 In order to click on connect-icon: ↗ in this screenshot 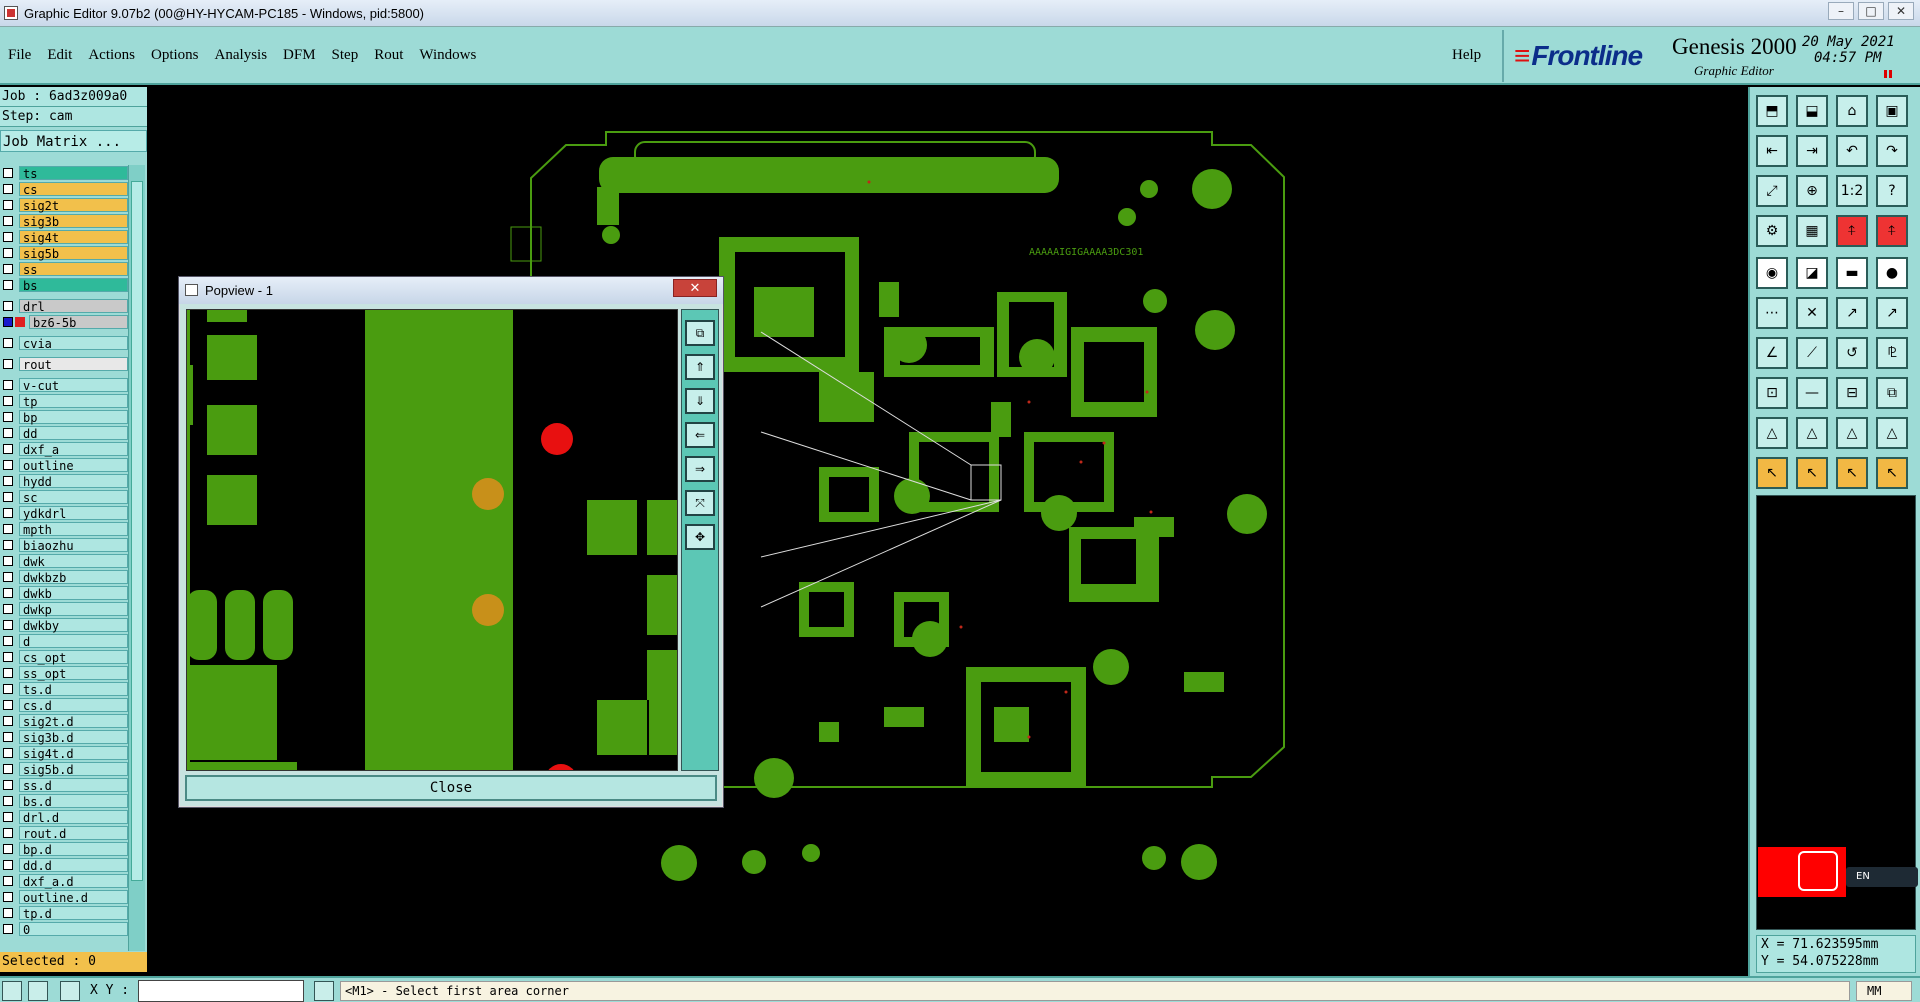, I will do `click(1892, 313)`.